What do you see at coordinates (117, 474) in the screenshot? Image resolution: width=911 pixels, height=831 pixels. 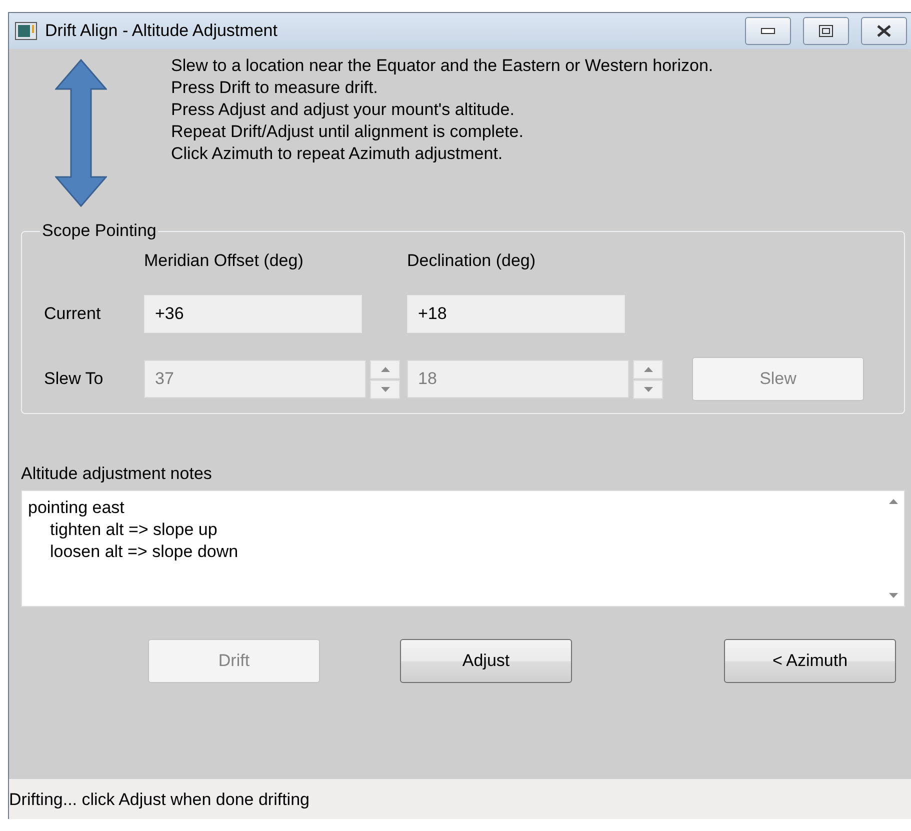 I see `notes-label: Altitude adjustment notes` at bounding box center [117, 474].